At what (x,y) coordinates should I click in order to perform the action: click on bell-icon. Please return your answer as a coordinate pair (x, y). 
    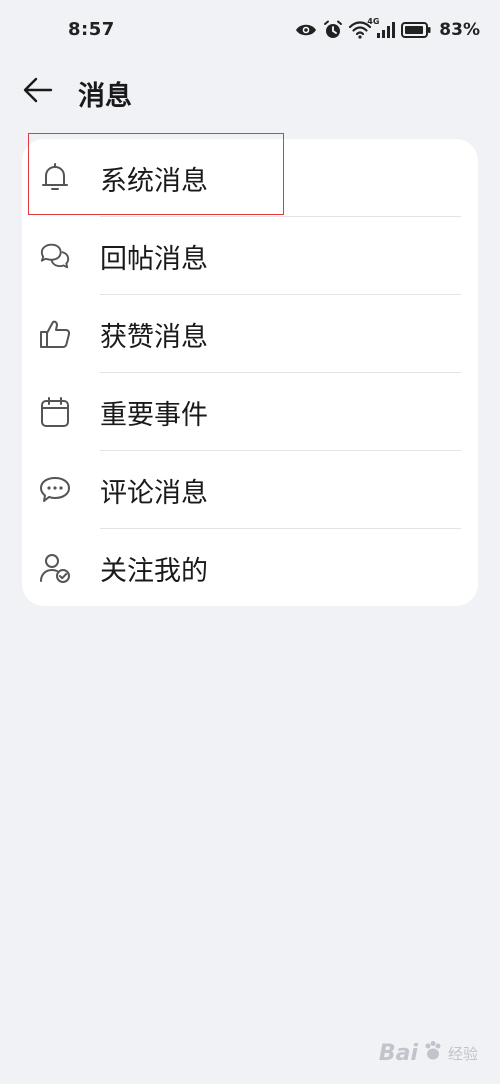
    Looking at the image, I should click on (55, 178).